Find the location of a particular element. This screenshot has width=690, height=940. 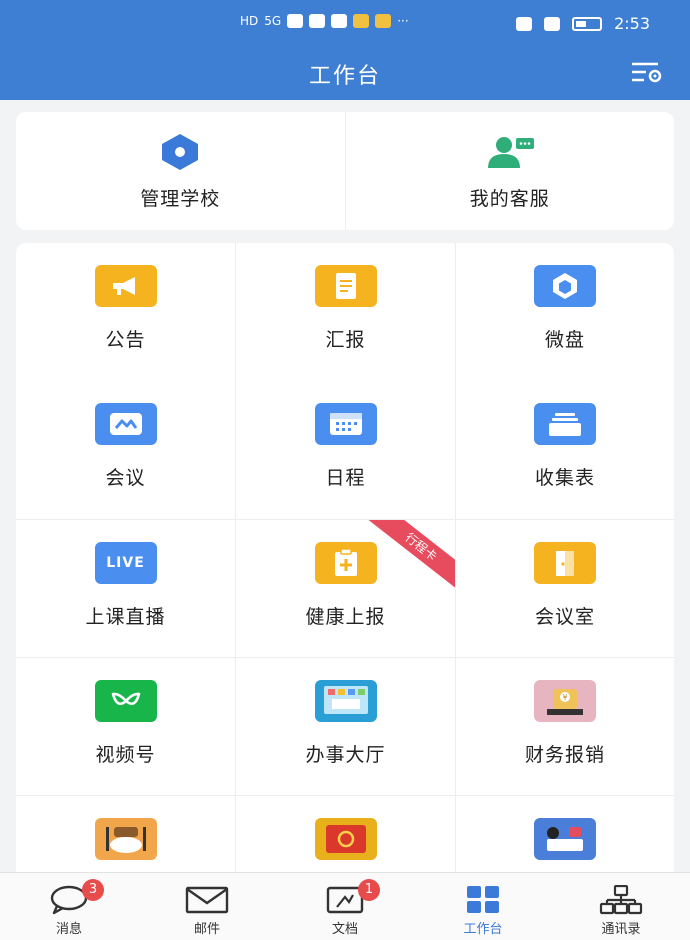

app-channels: 视频号 is located at coordinates (125, 726).